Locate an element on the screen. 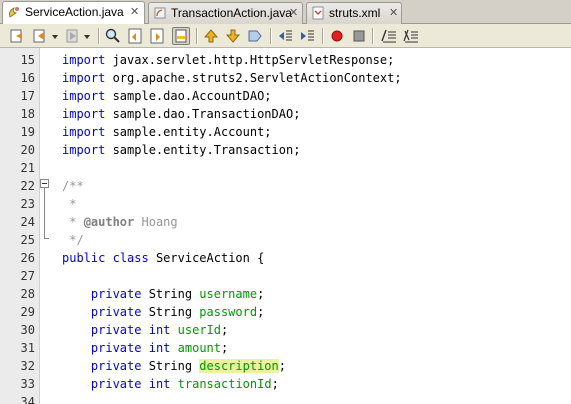 The height and width of the screenshot is (404, 571). code-line: 25 */ is located at coordinates (285, 240).